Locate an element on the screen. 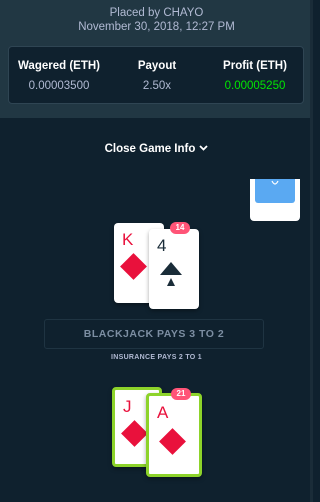  card-rank: 4 is located at coordinates (162, 245).